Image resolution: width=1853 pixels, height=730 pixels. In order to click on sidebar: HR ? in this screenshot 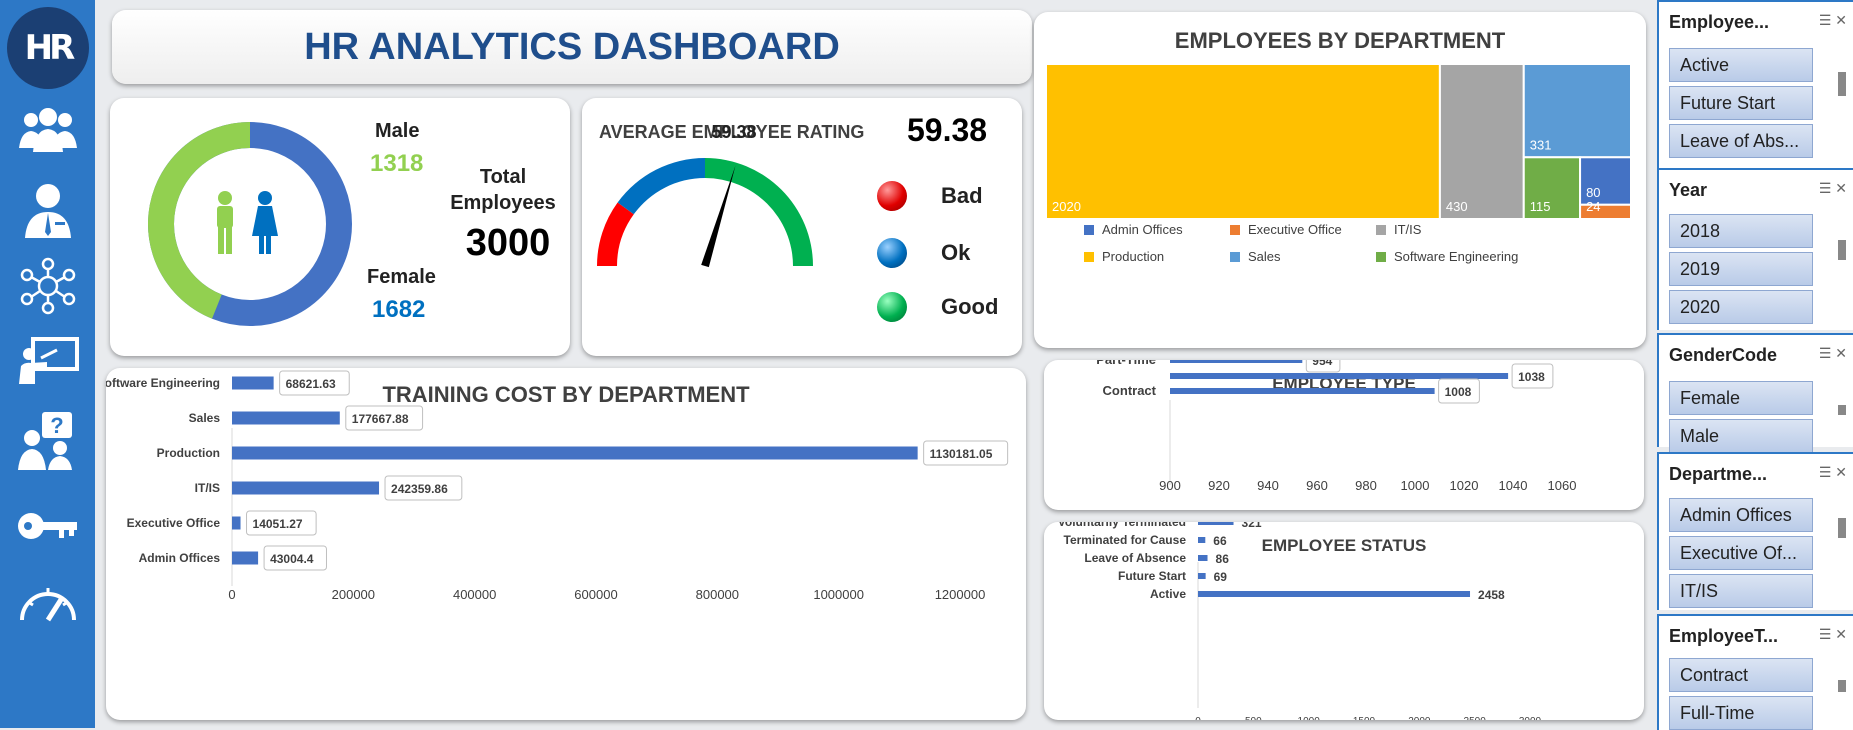, I will do `click(47, 364)`.